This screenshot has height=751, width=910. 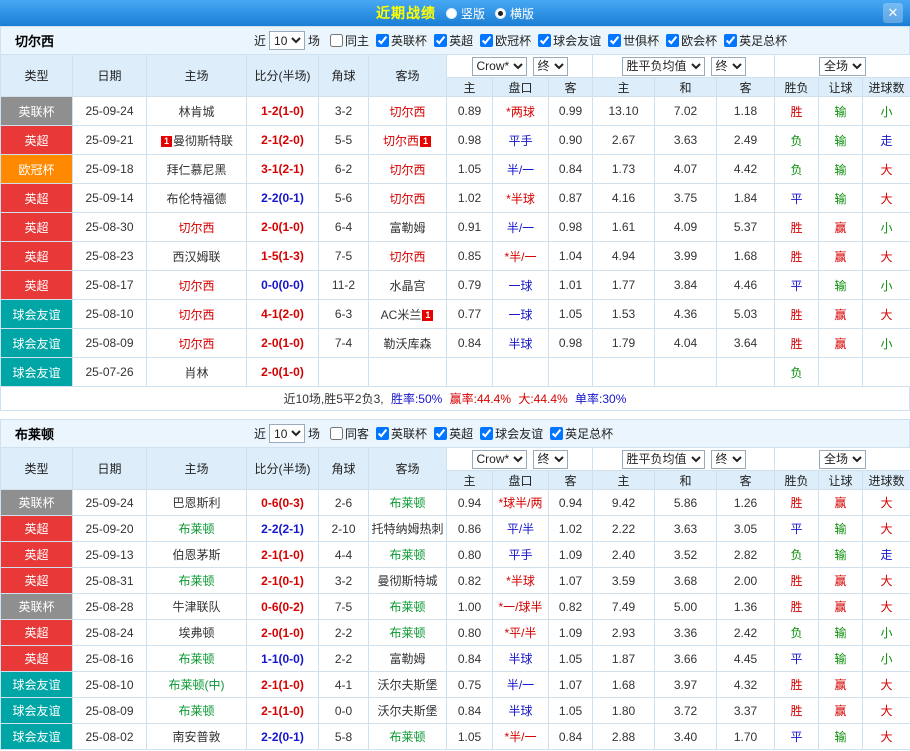 I want to click on col-header-date: 日期, so click(x=109, y=75).